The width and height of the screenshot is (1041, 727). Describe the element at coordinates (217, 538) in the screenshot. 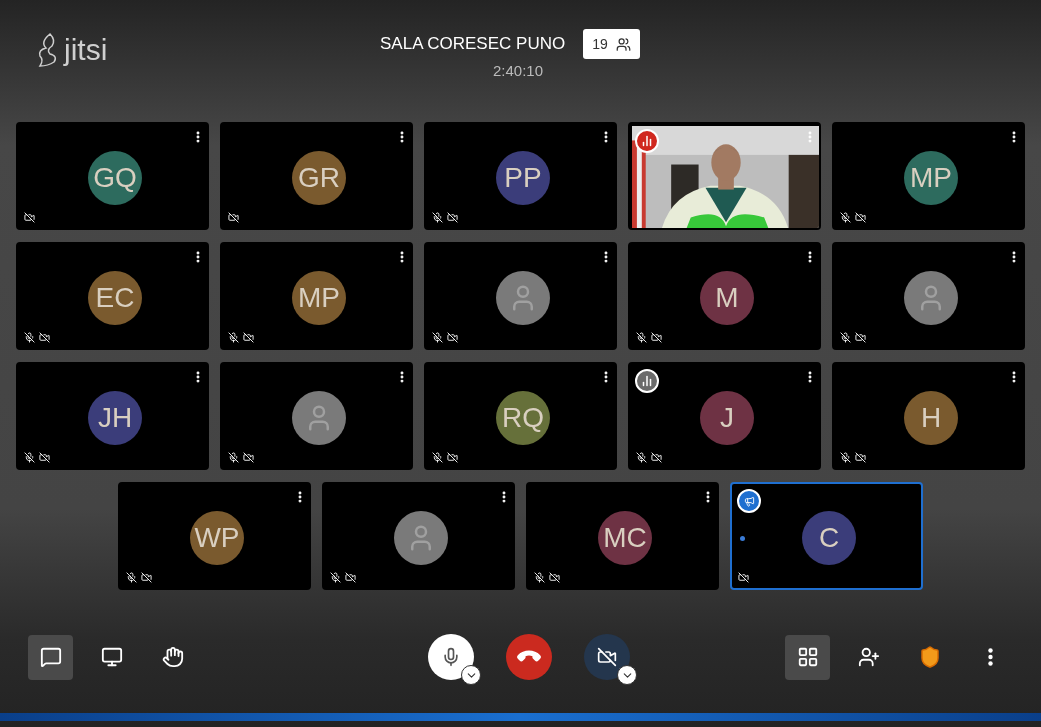

I see `avatar: WP` at that location.